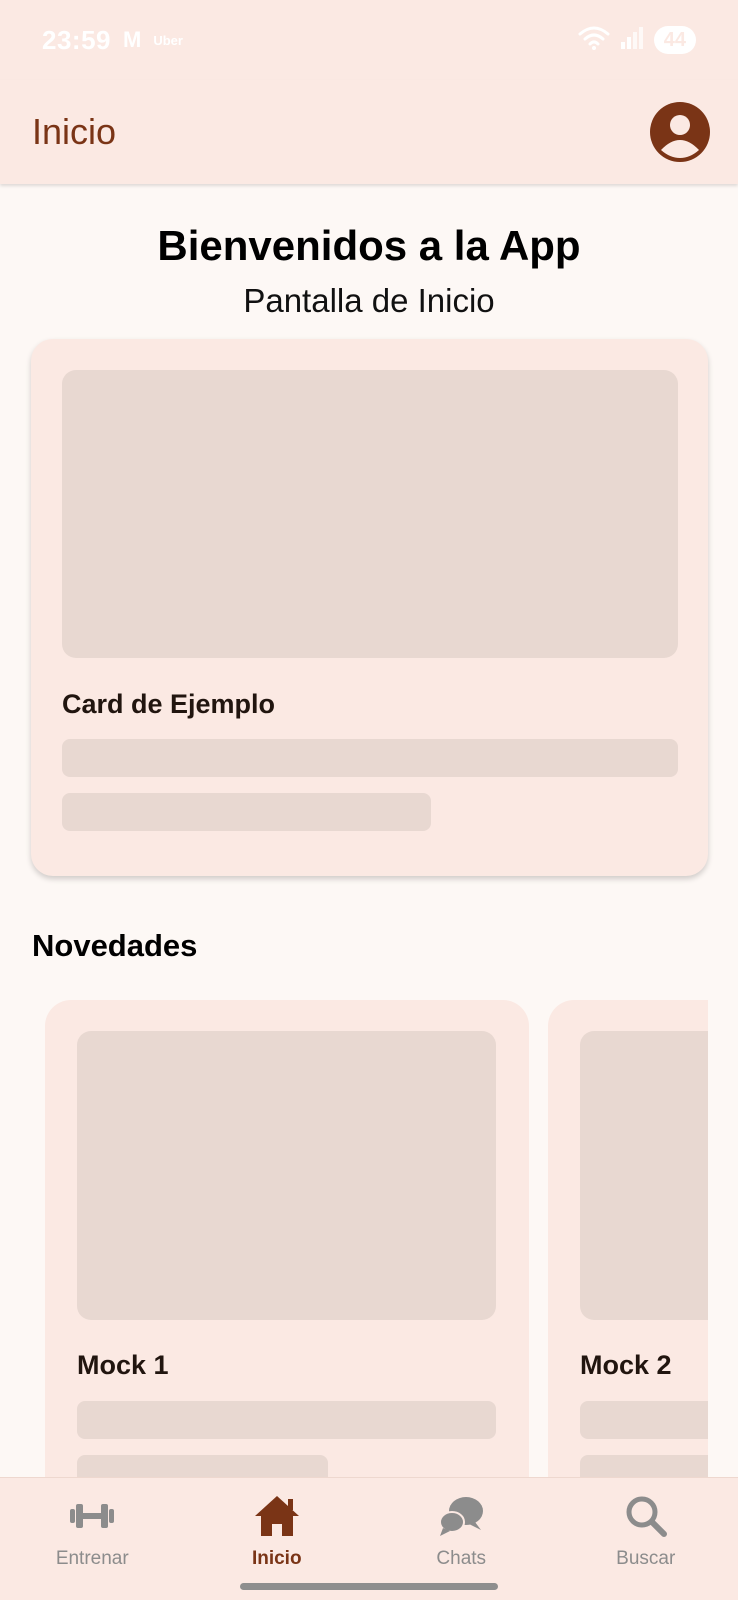  Describe the element at coordinates (626, 1365) in the screenshot. I see `news-card-title: Mock 2` at that location.